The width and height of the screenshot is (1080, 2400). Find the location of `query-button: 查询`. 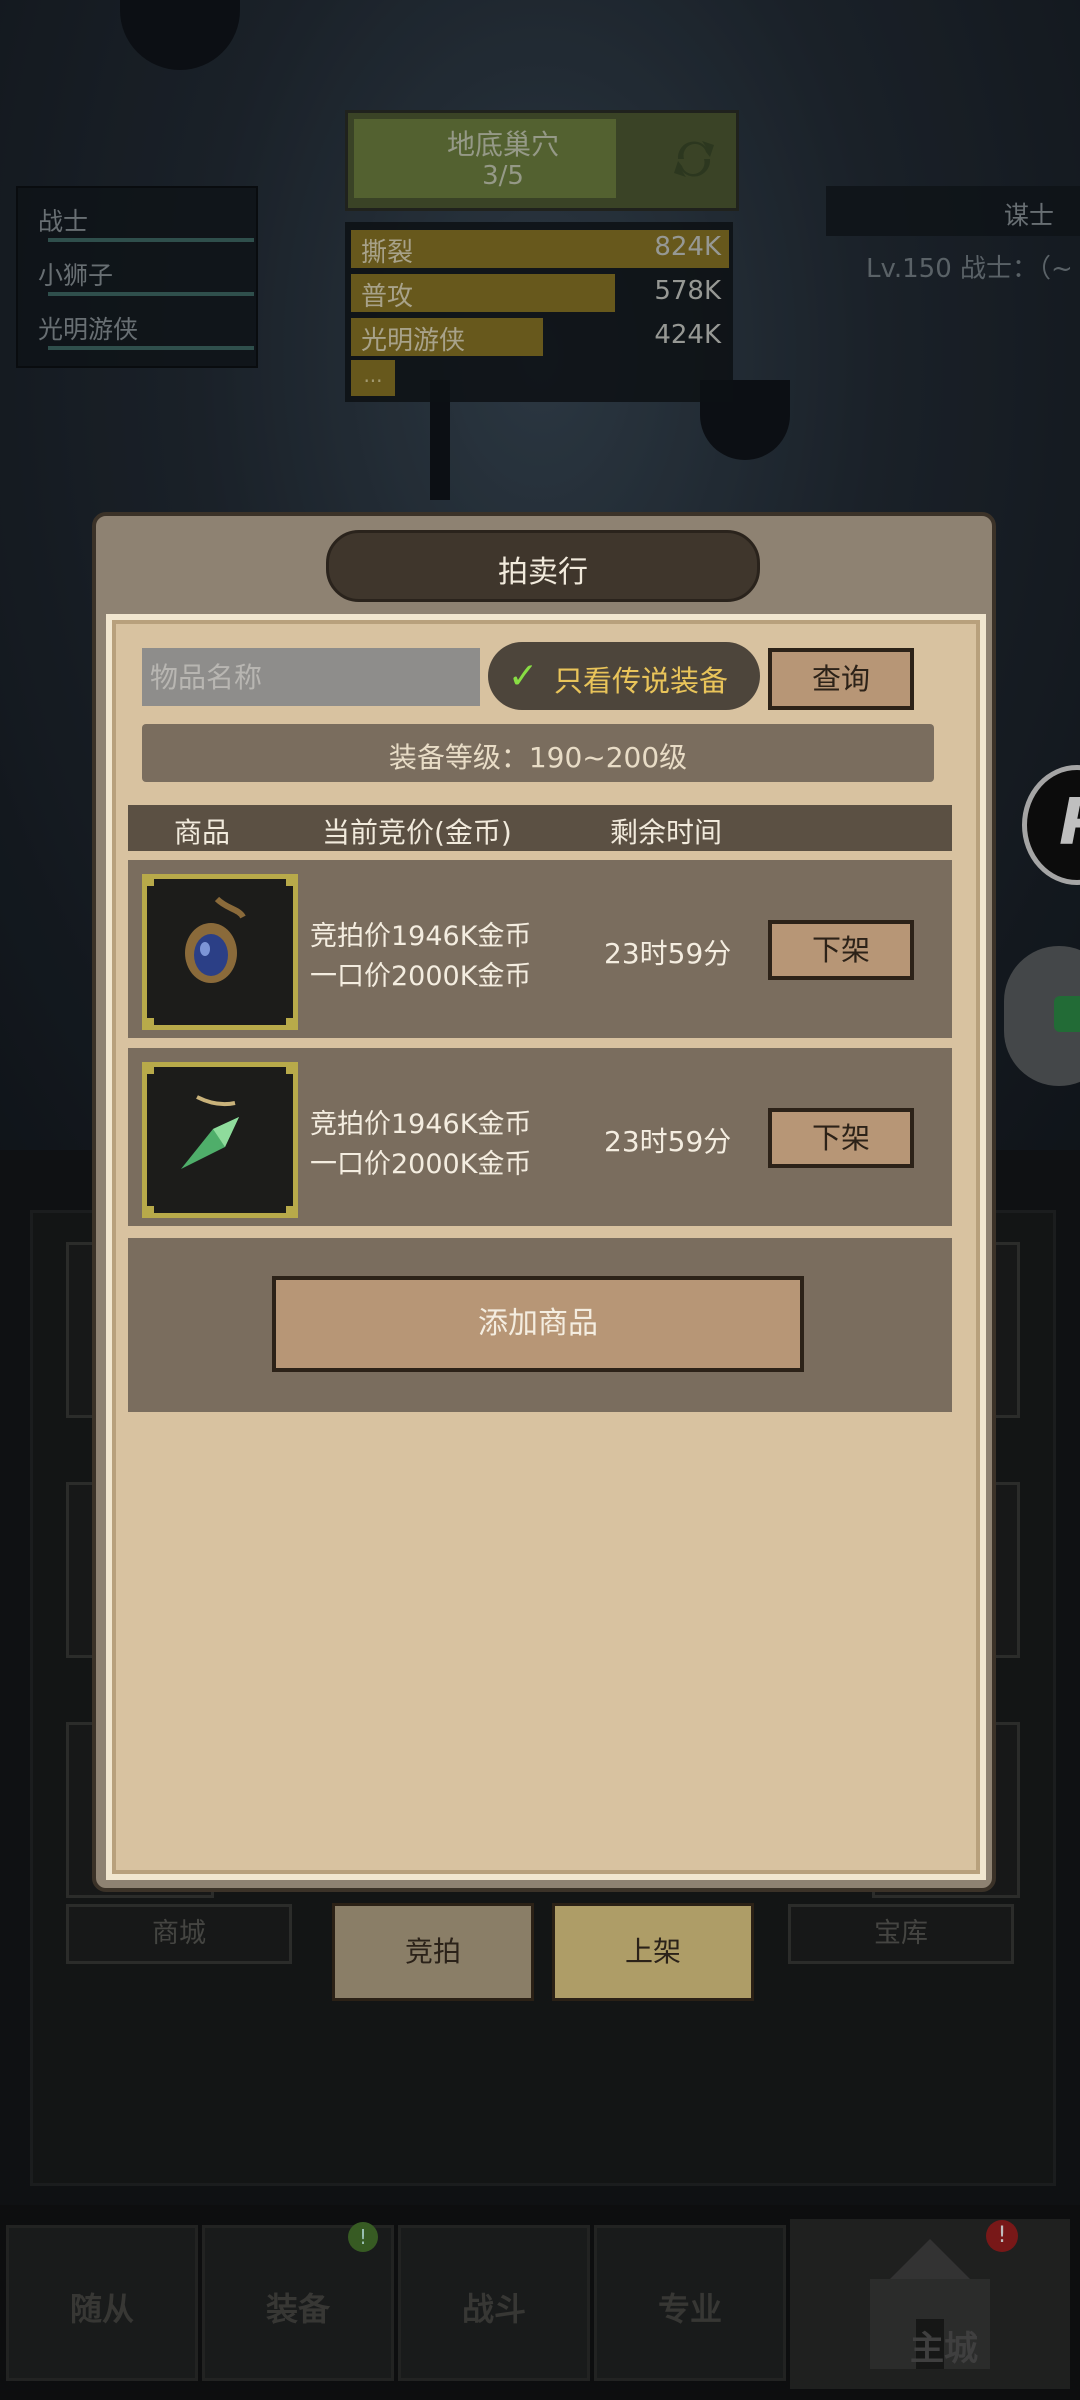

query-button: 查询 is located at coordinates (841, 679).